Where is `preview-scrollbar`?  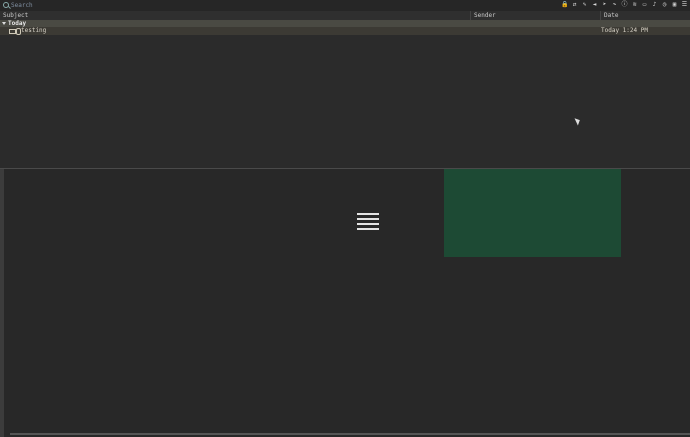 preview-scrollbar is located at coordinates (2, 303).